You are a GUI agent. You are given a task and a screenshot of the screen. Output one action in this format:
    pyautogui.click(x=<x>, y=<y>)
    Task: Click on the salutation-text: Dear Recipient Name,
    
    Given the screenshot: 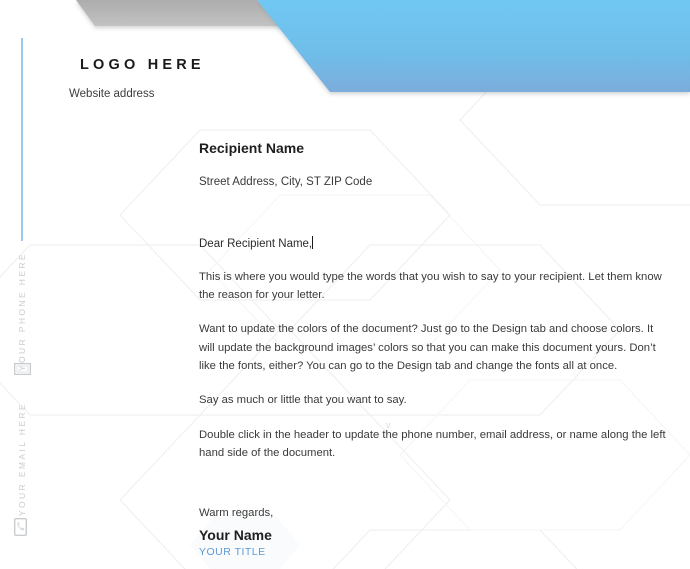 What is the action you would take?
    pyautogui.click(x=256, y=243)
    